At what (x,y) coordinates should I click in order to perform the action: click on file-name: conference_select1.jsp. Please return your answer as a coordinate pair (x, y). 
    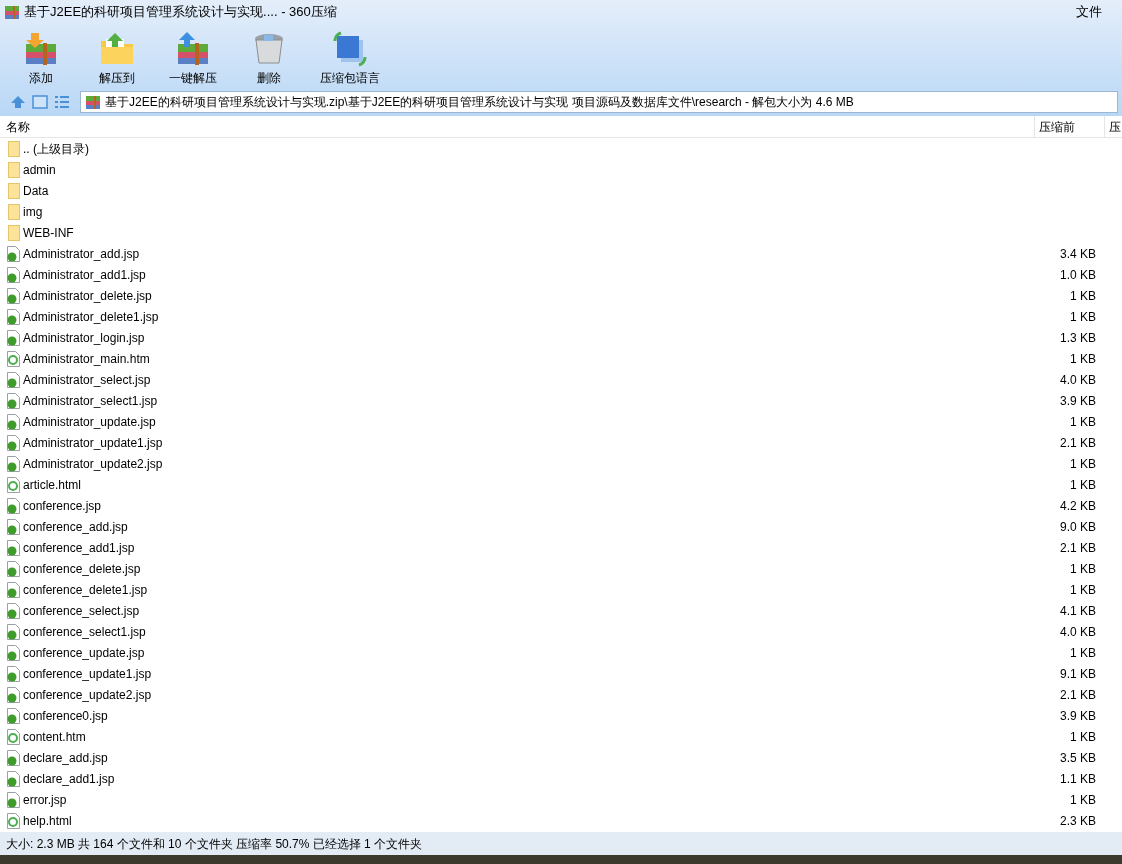
    Looking at the image, I should click on (85, 632).